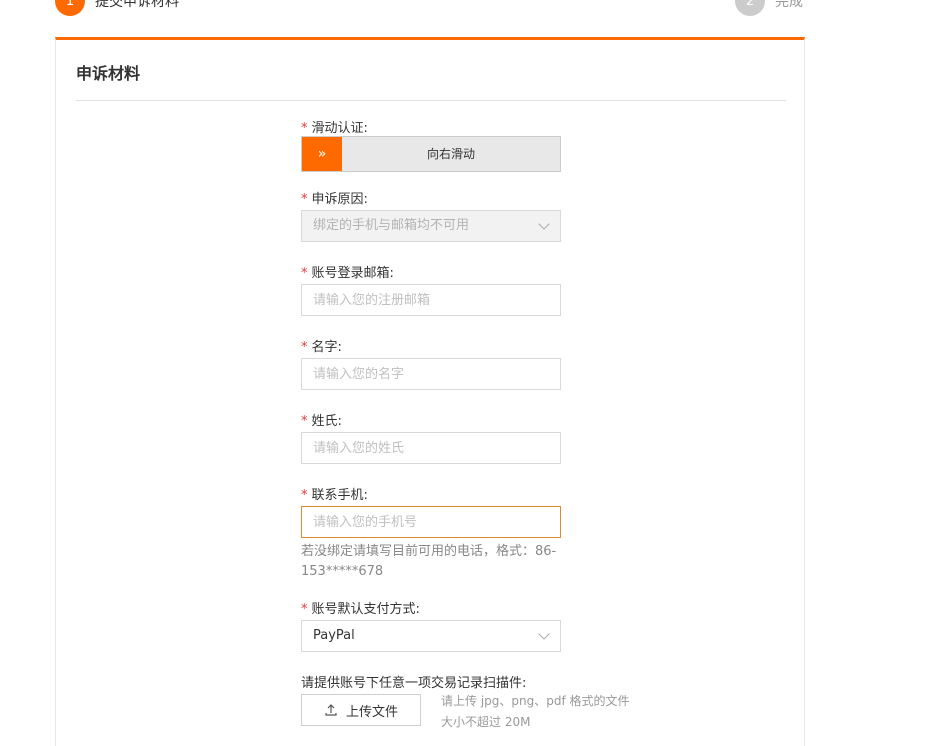 Image resolution: width=938 pixels, height=746 pixels. What do you see at coordinates (431, 636) in the screenshot?
I see `payment-method-select: PayPal` at bounding box center [431, 636].